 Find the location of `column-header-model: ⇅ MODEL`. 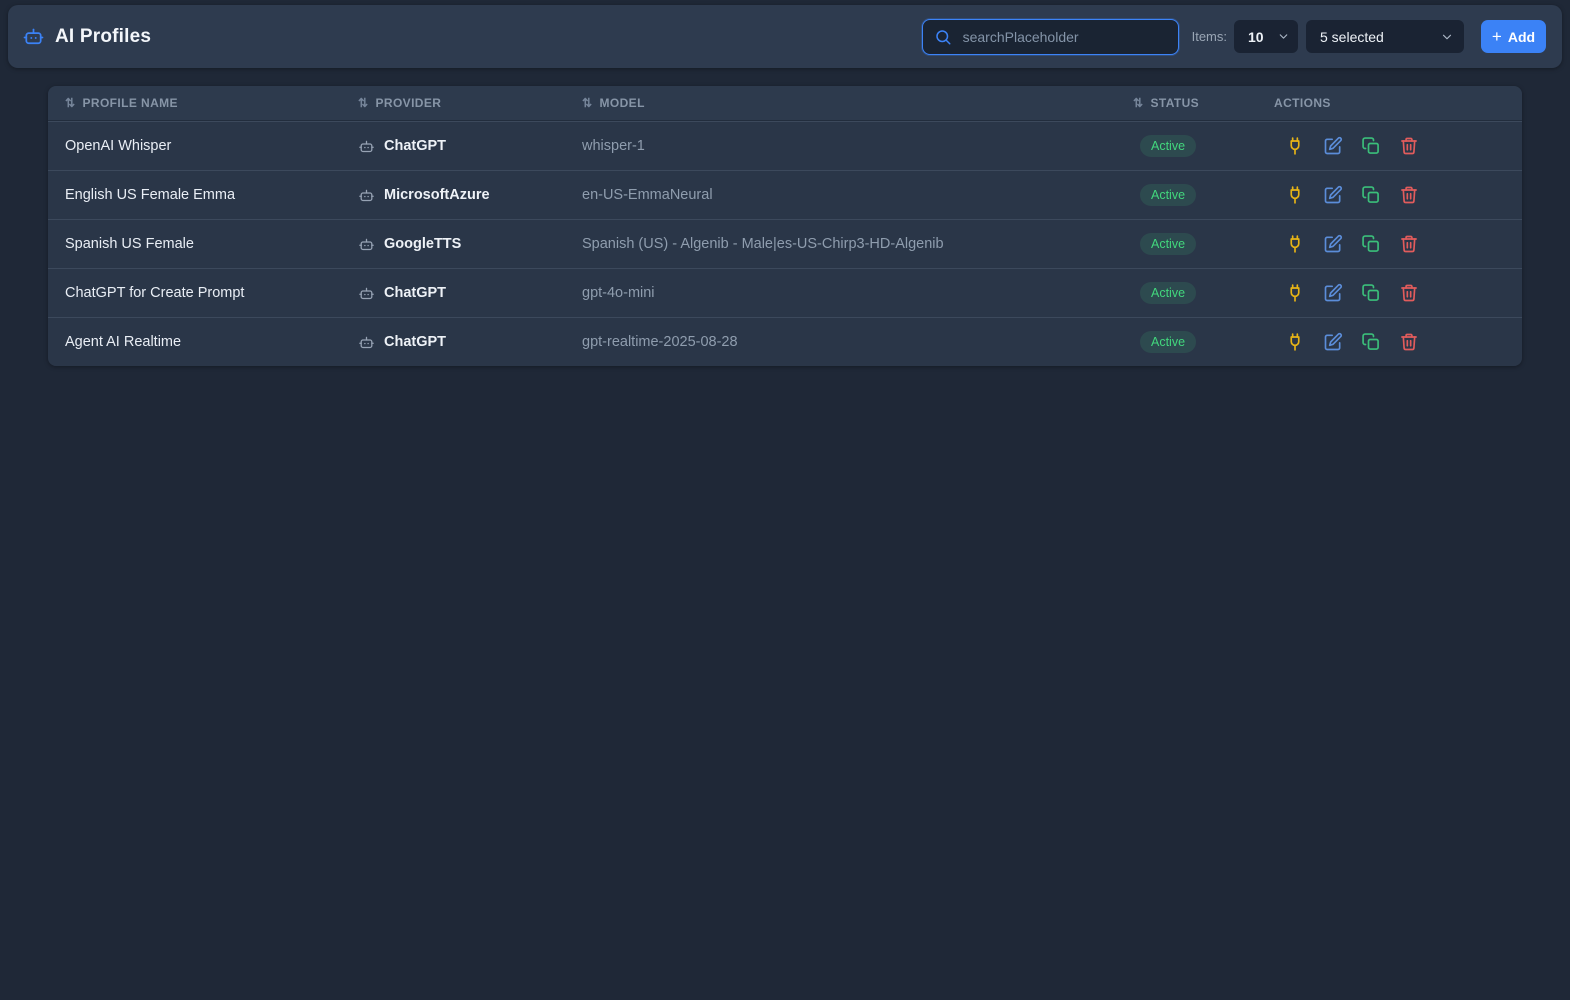

column-header-model: ⇅ MODEL is located at coordinates (857, 103).